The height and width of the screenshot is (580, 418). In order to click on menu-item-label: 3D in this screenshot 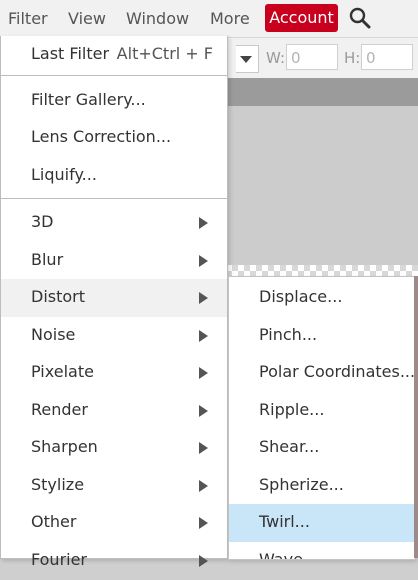, I will do `click(42, 221)`.